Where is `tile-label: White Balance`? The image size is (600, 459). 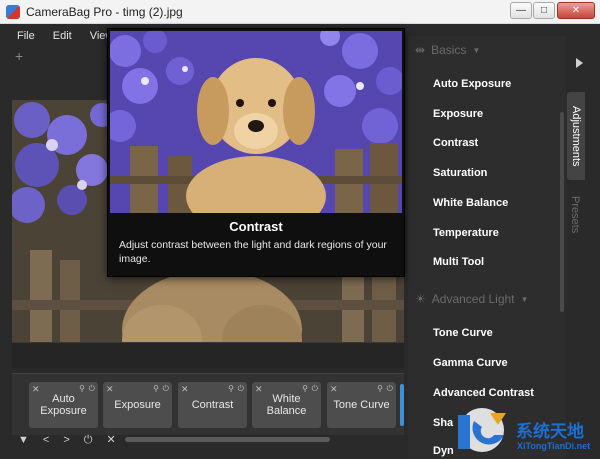
tile-label: White Balance is located at coordinates (286, 405).